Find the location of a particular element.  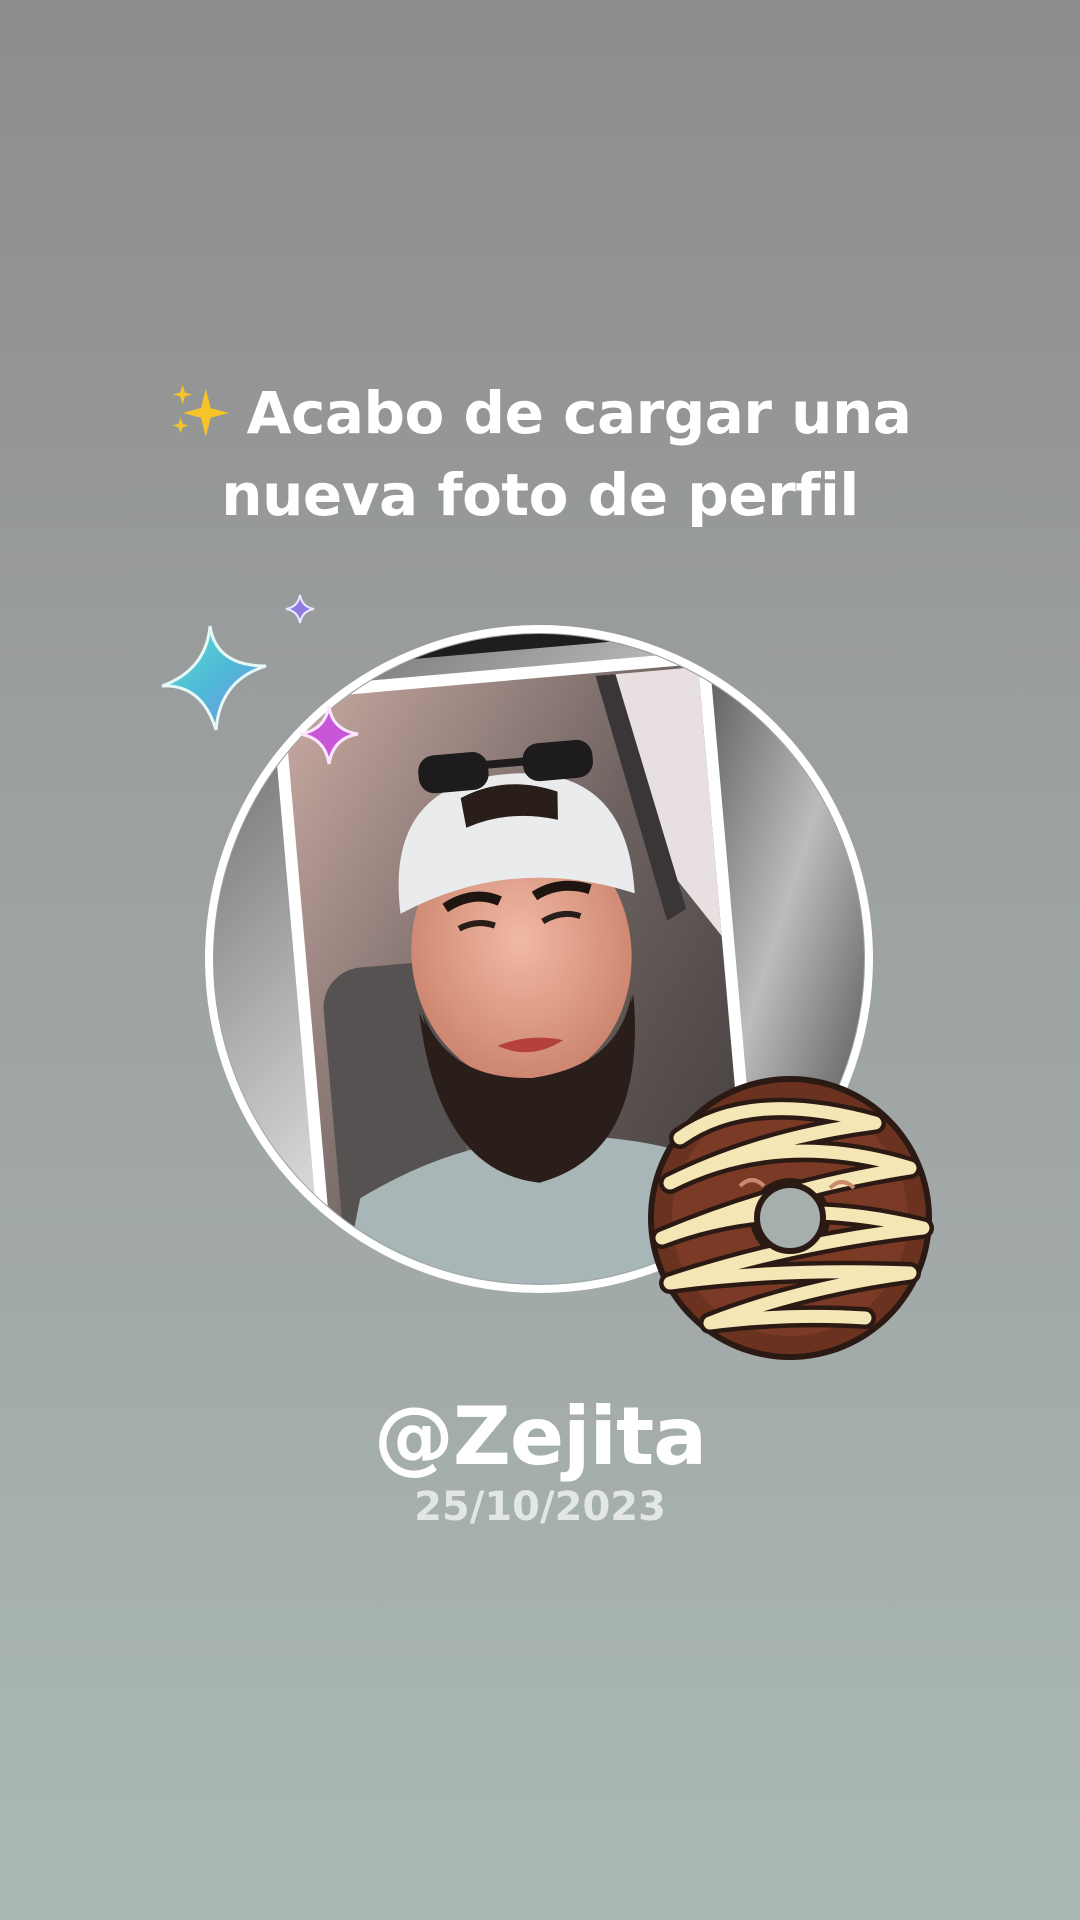

upload-date: 25/10/2023 is located at coordinates (540, 1507).